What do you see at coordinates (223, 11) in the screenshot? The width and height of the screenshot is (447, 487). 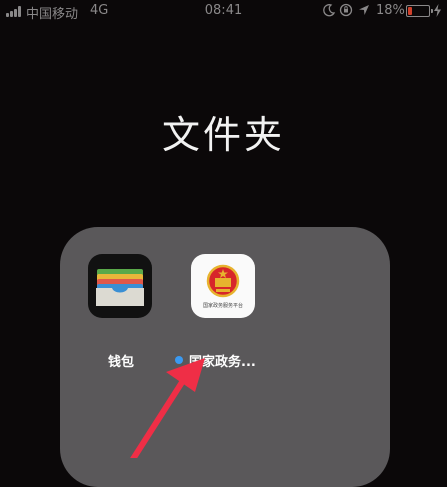 I see `status-bar: 中国移动 4G 08:41 18%` at bounding box center [223, 11].